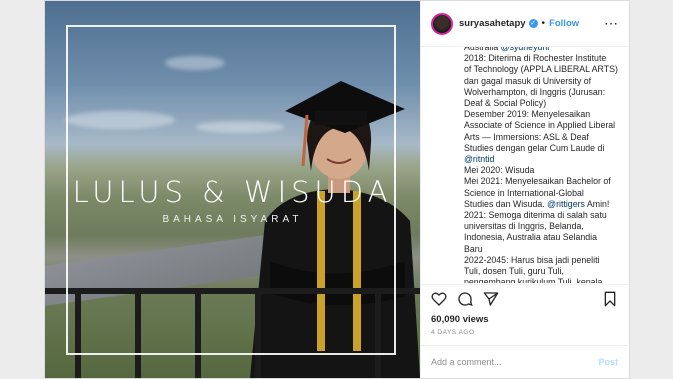 The width and height of the screenshot is (673, 379). I want to click on caption-line: Mei 2021: Menyelesaikan Bachelor of, so click(537, 181).